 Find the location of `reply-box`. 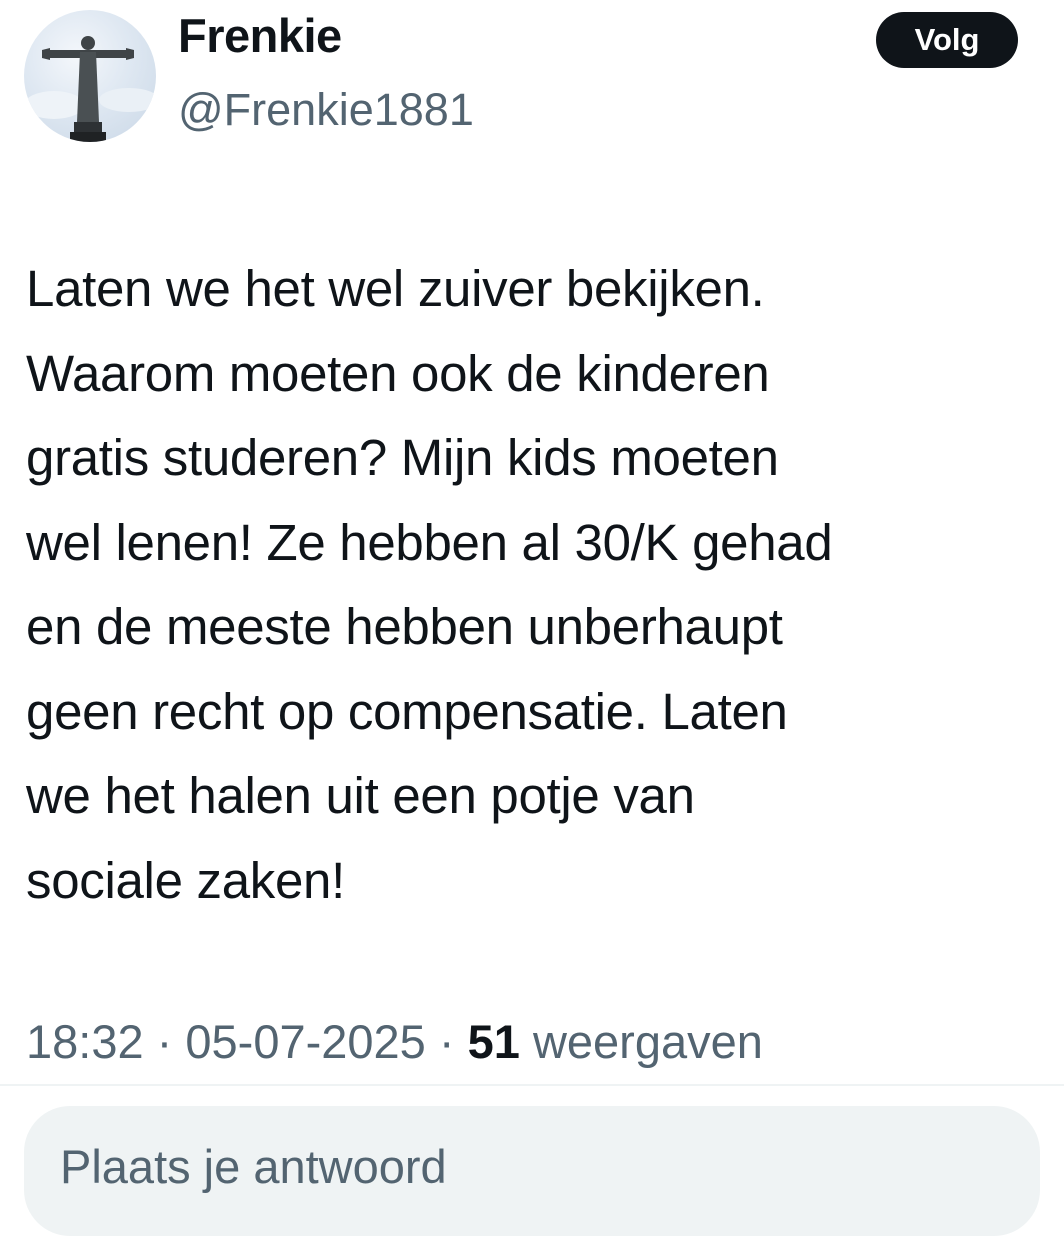

reply-box is located at coordinates (532, 1171).